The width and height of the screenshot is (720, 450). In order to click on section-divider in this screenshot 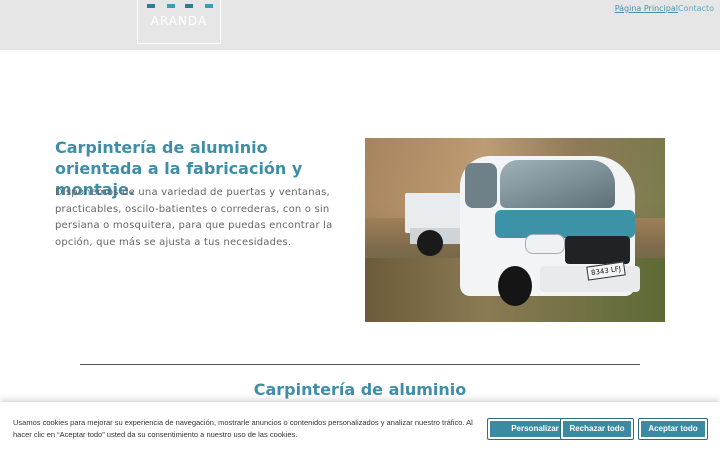, I will do `click(360, 364)`.